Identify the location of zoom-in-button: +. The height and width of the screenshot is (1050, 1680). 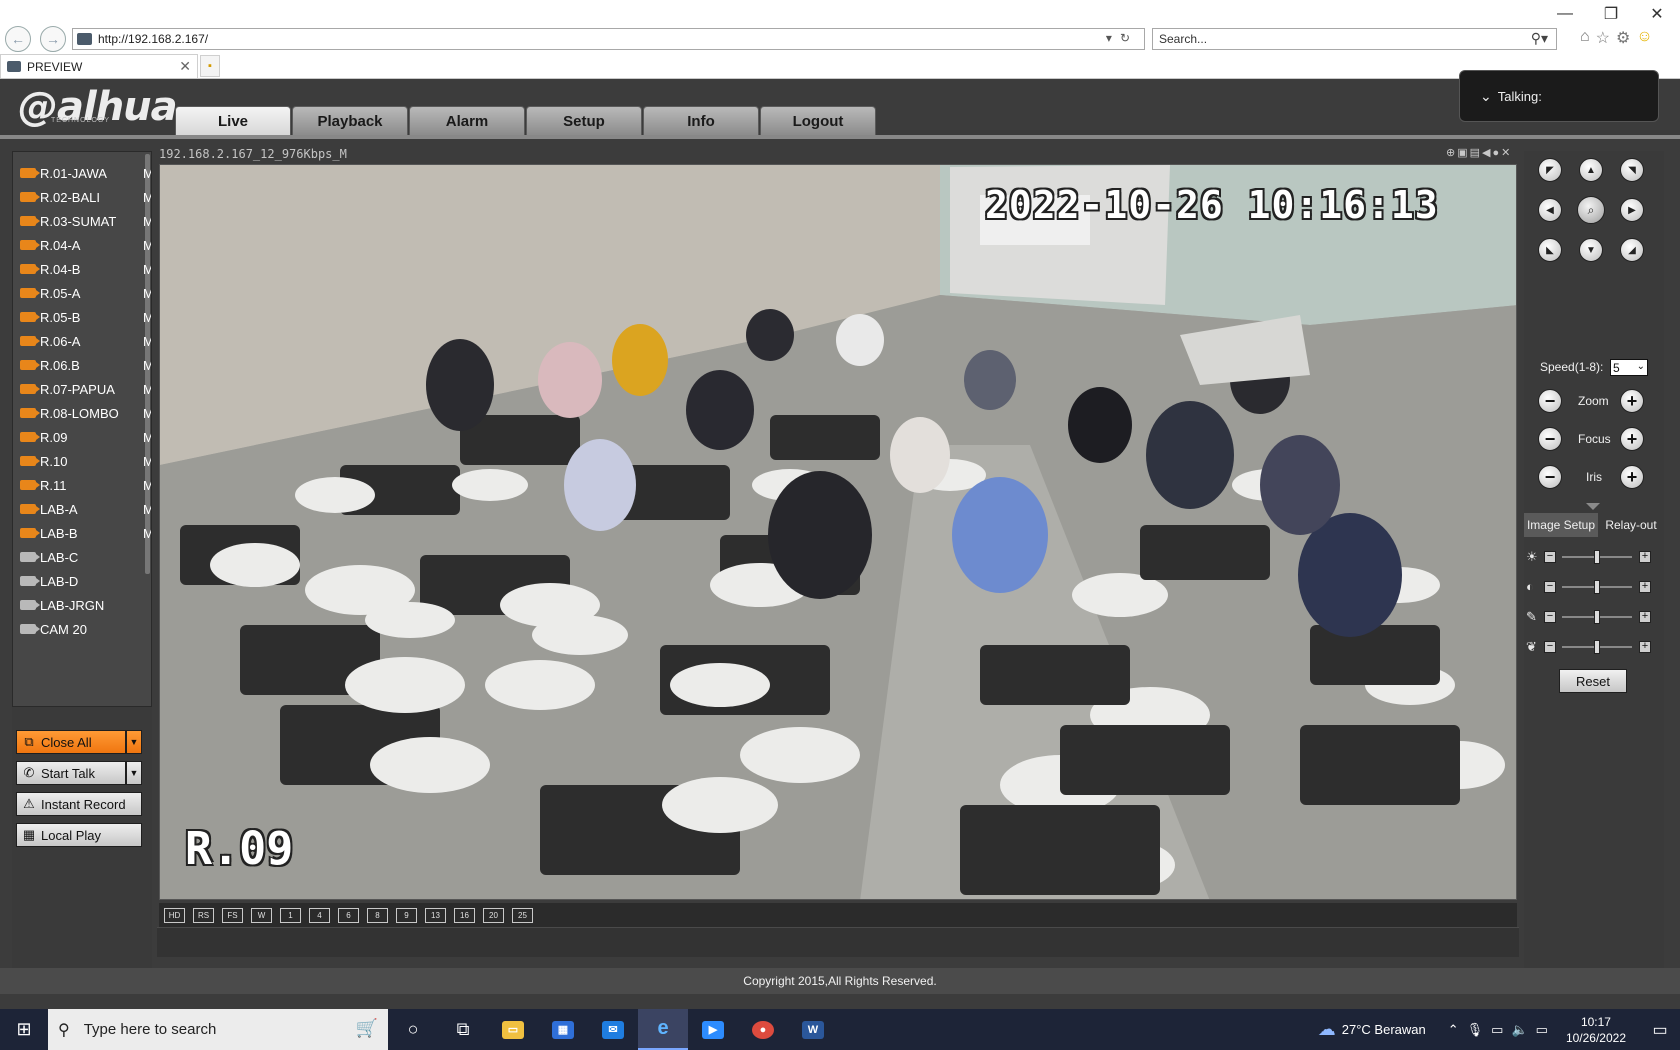
(1632, 401).